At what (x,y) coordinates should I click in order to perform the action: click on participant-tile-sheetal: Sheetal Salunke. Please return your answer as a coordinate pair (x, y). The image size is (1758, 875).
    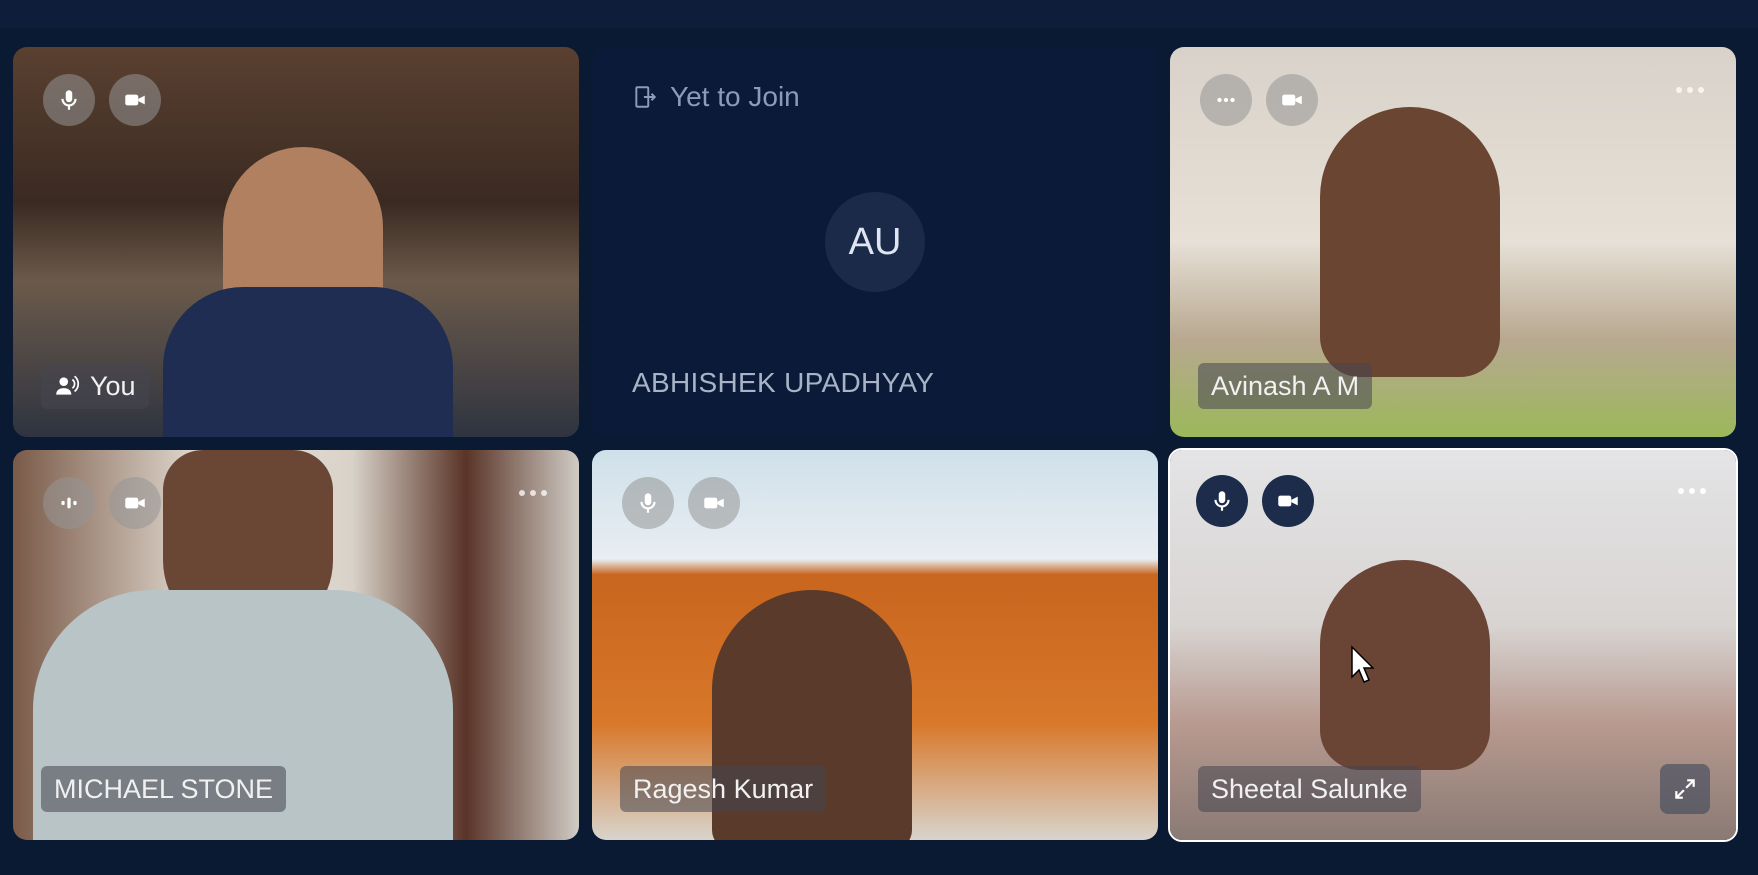
    Looking at the image, I should click on (1453, 645).